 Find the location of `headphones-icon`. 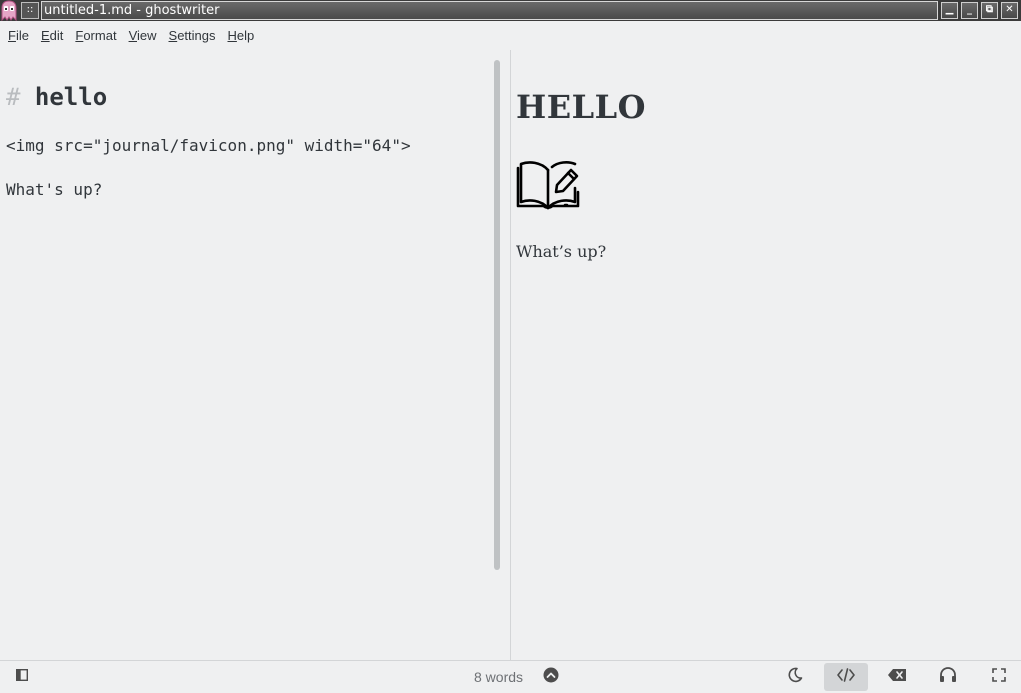

headphones-icon is located at coordinates (948, 677).